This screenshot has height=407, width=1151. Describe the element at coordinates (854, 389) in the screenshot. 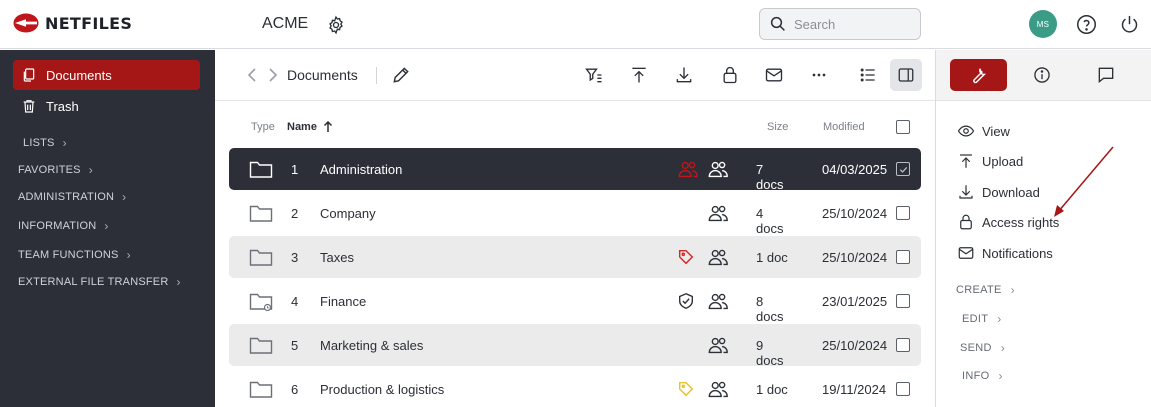

I see `row-modified: 19/11/2024` at that location.